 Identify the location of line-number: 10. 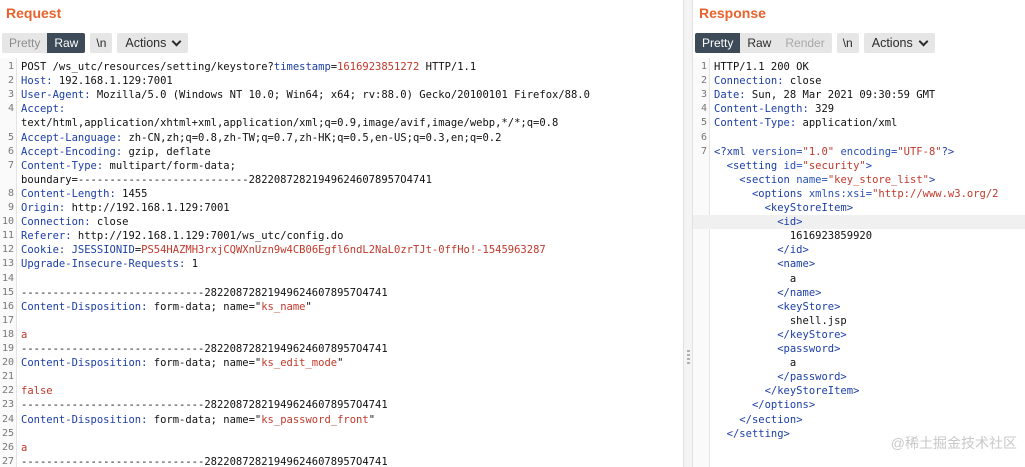
(7, 222).